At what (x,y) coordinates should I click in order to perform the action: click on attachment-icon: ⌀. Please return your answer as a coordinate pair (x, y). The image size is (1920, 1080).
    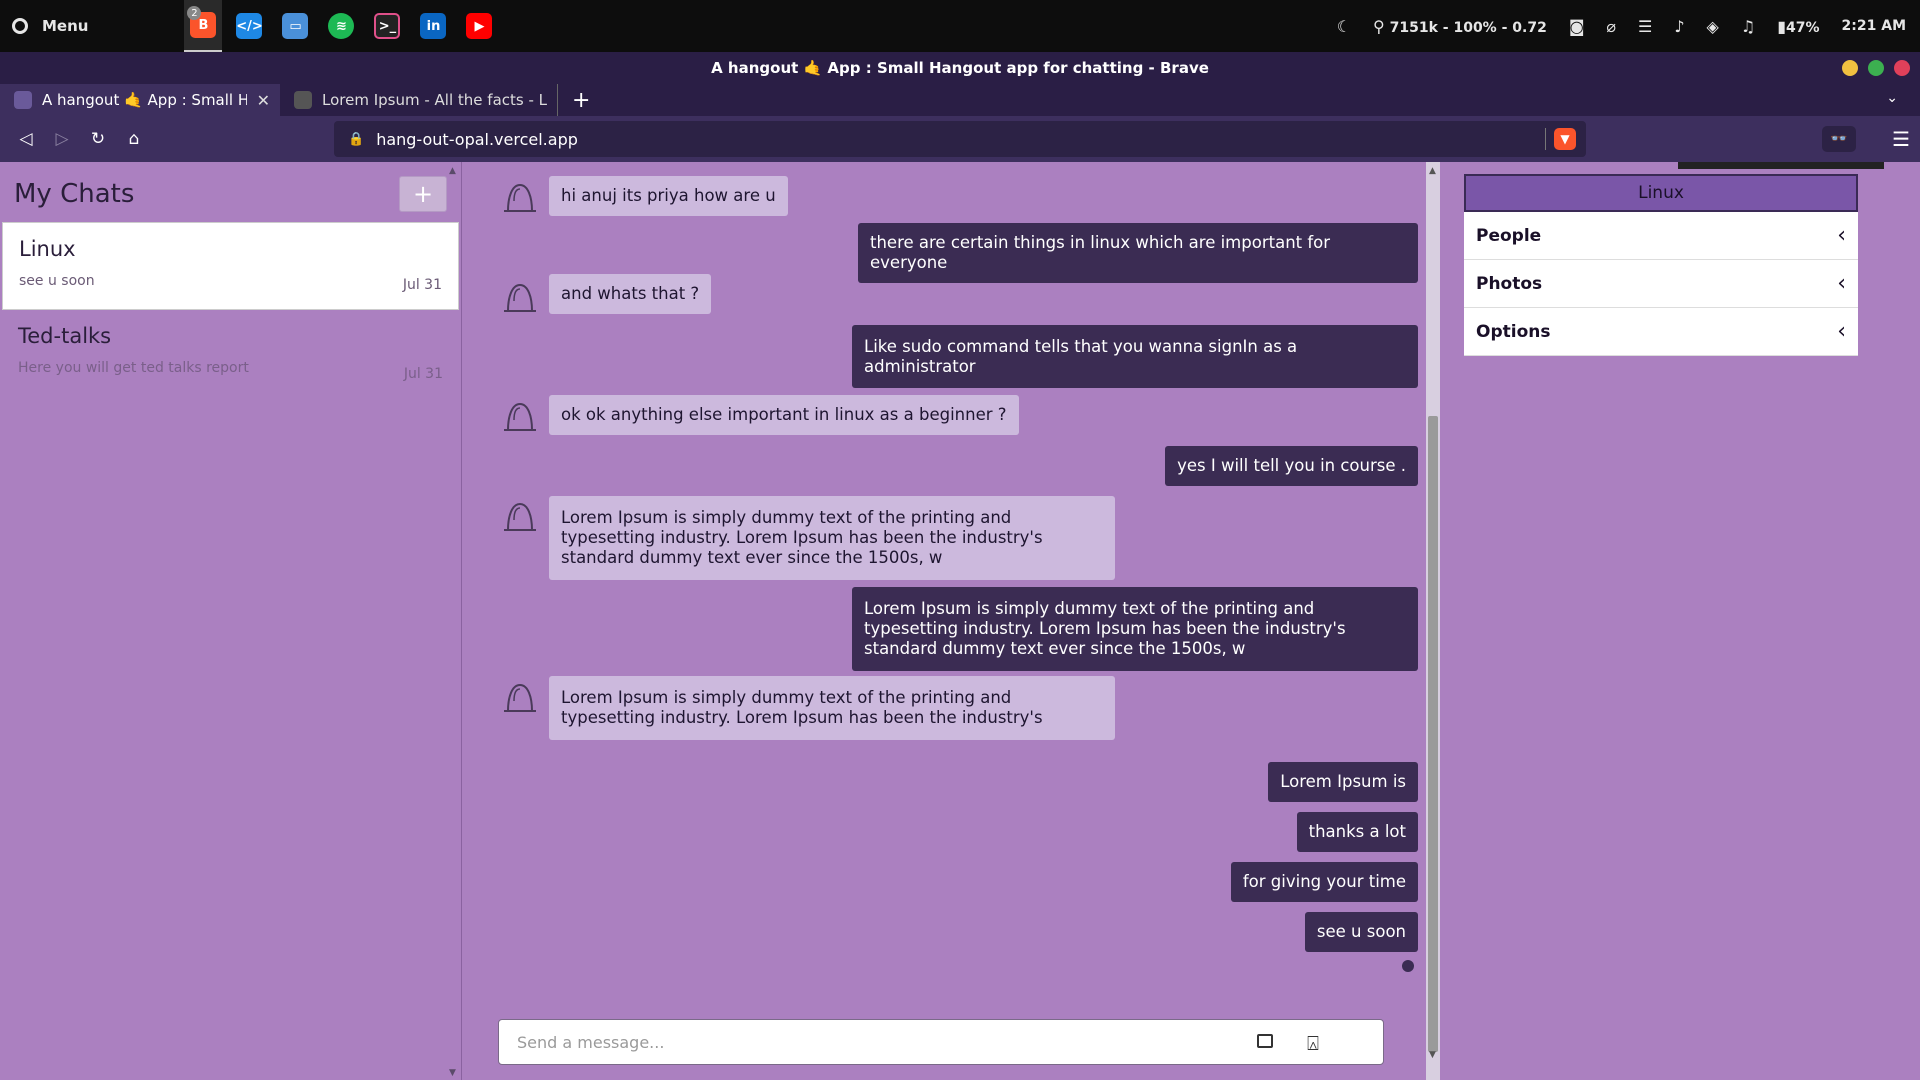
    Looking at the image, I should click on (1611, 26).